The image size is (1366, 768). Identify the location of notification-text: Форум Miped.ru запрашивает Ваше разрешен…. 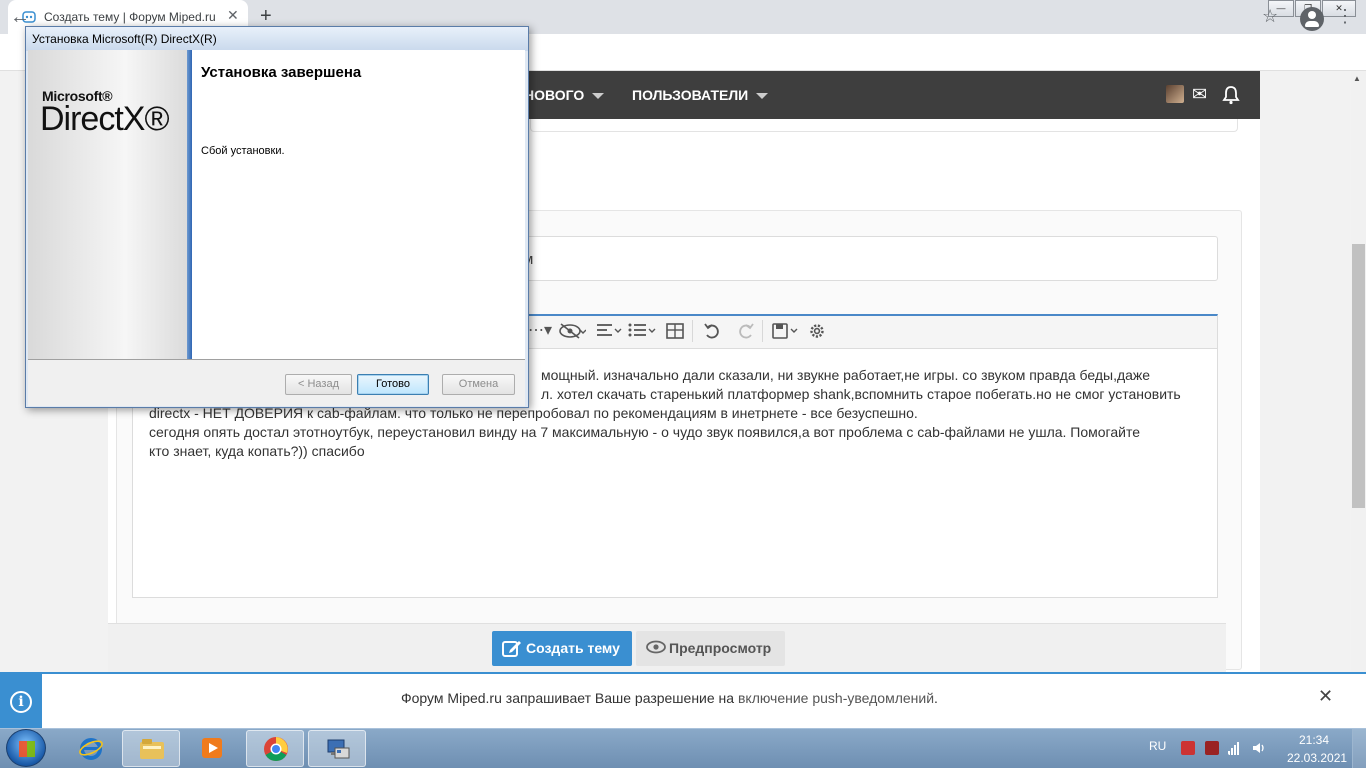
(669, 698).